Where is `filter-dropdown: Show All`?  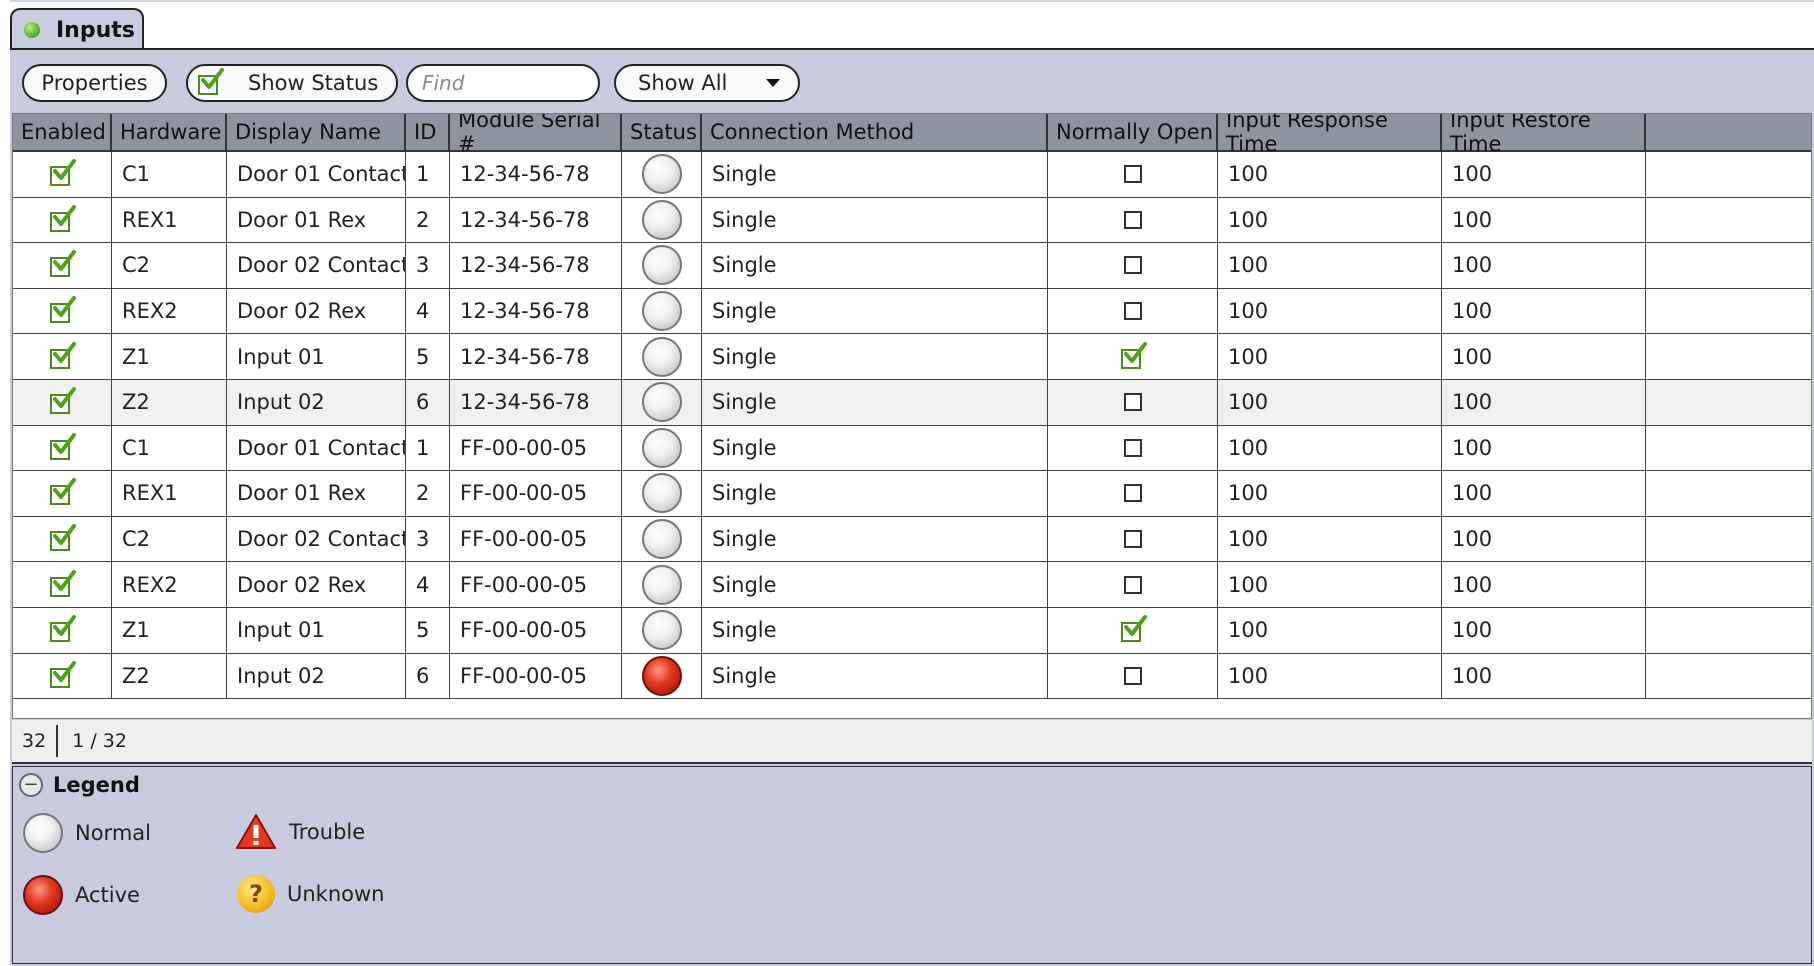 filter-dropdown: Show All is located at coordinates (707, 83).